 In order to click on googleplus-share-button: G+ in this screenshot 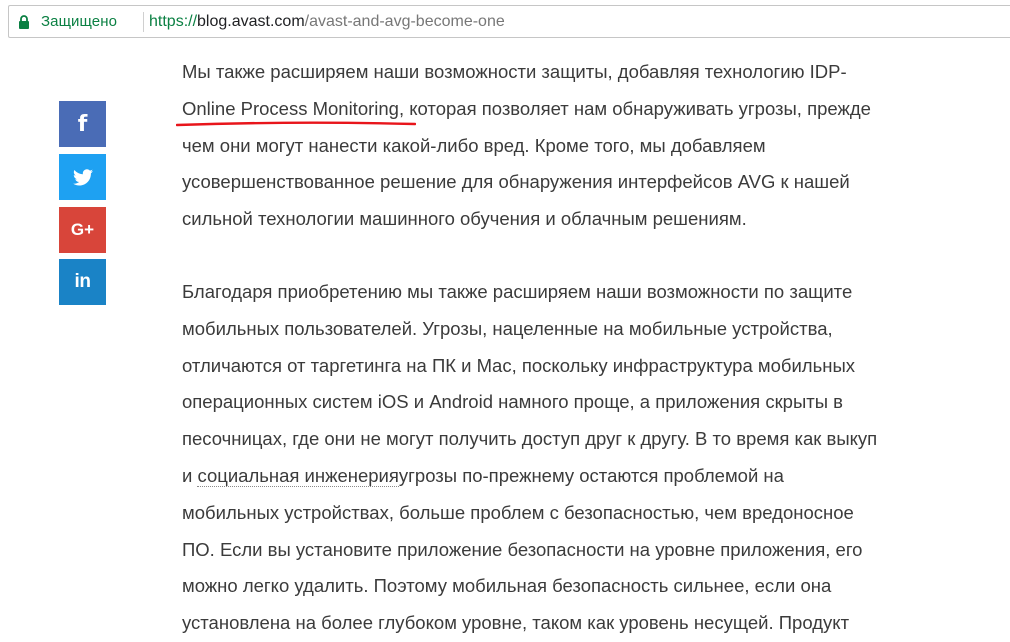, I will do `click(82, 230)`.